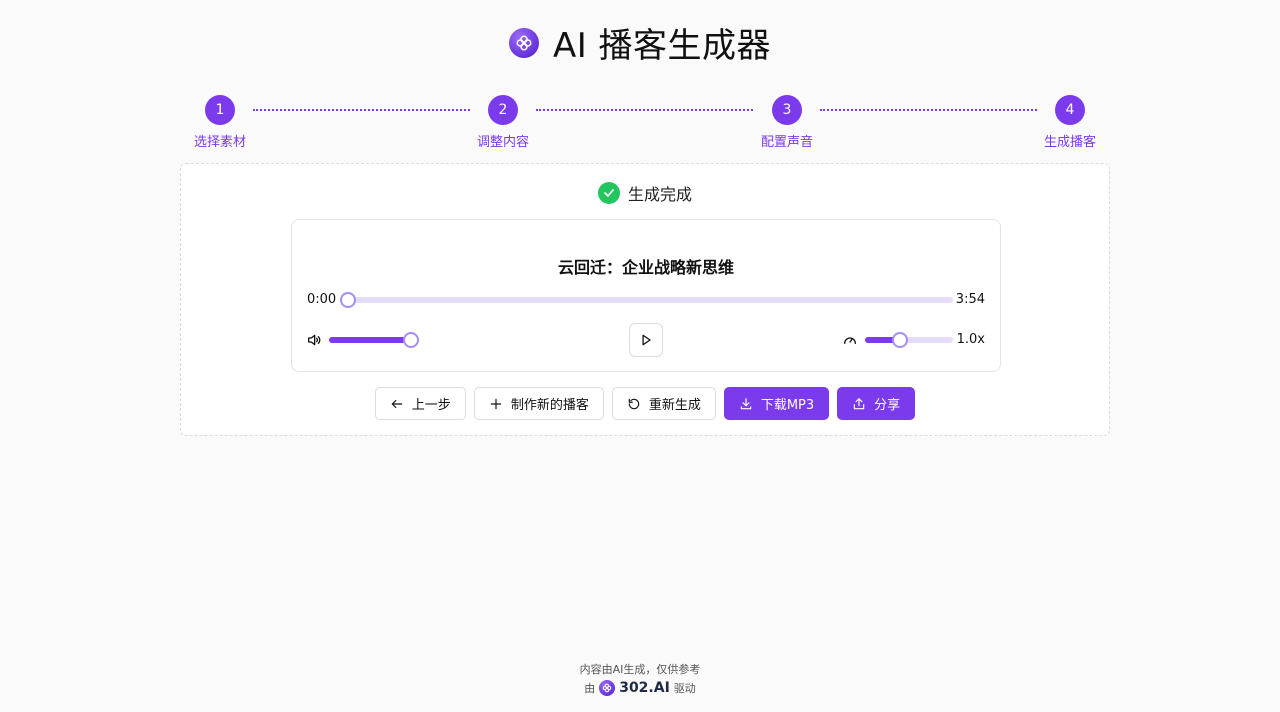 This screenshot has height=712, width=1280. What do you see at coordinates (549, 405) in the screenshot?
I see `new-podcast-label: 制作新的播客` at bounding box center [549, 405].